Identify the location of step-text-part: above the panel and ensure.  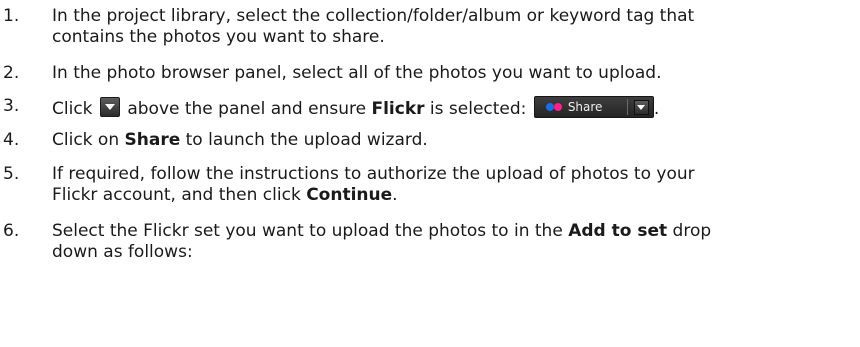
(247, 109).